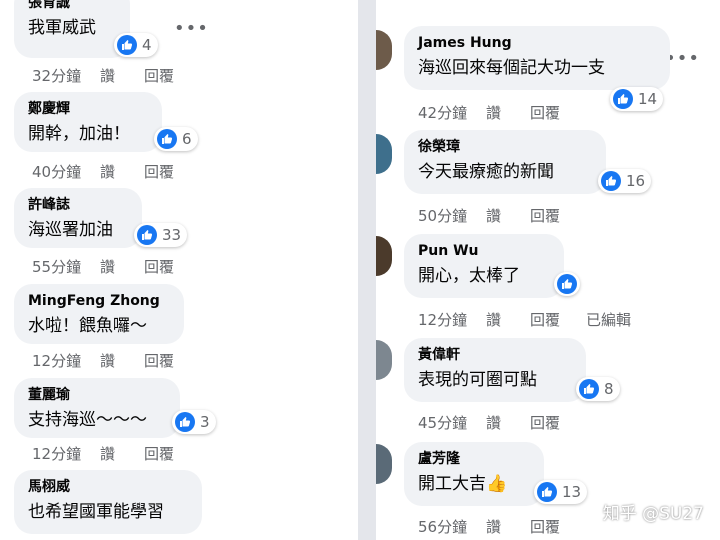  What do you see at coordinates (96, 512) in the screenshot?
I see `comment-text: 也希望國軍能學習` at bounding box center [96, 512].